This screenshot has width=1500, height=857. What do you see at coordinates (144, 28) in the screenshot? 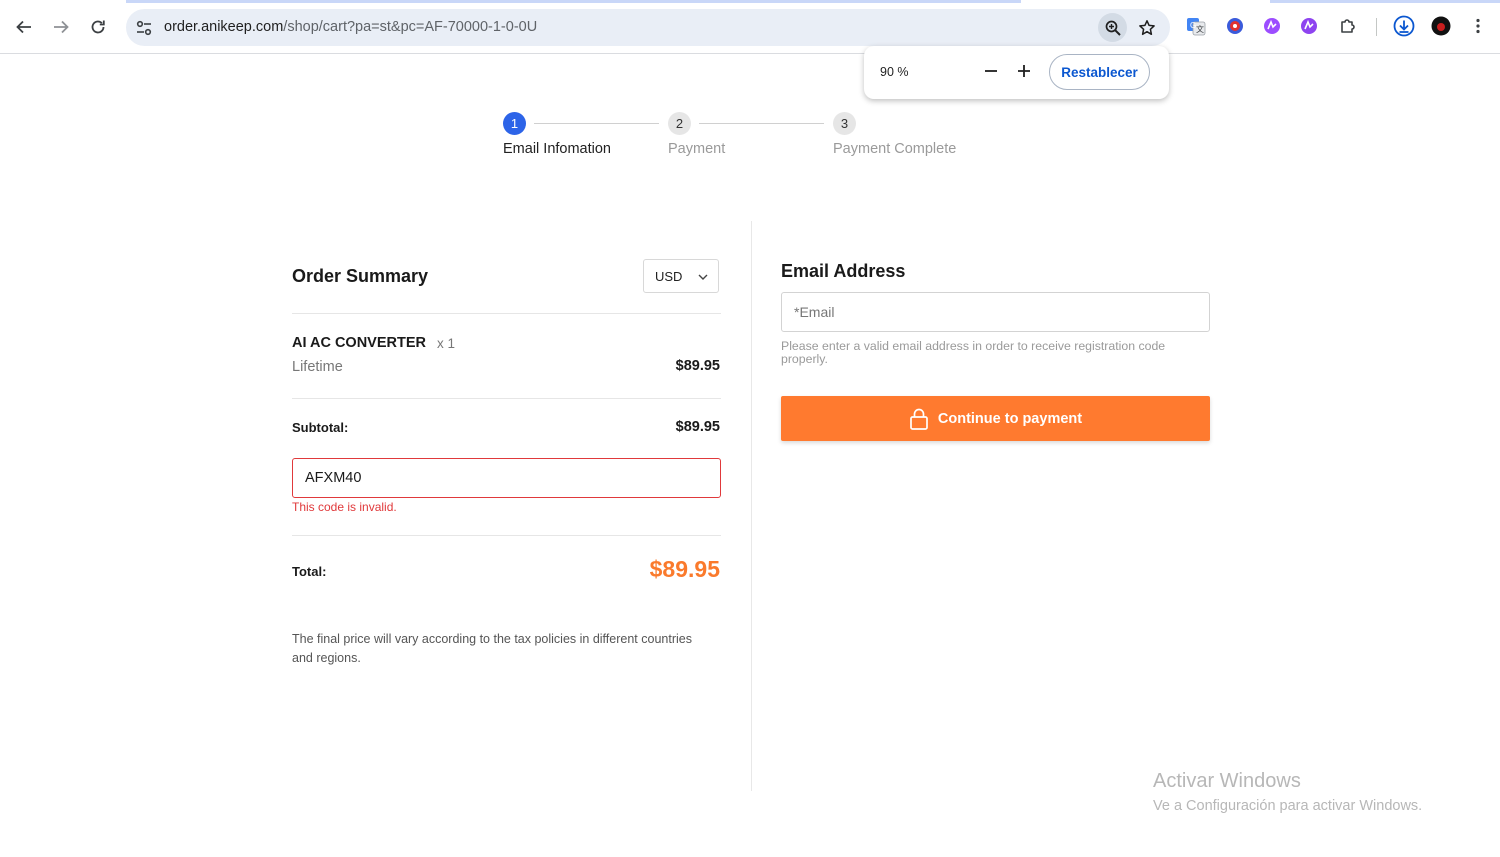
I see `site-settings-icon` at bounding box center [144, 28].